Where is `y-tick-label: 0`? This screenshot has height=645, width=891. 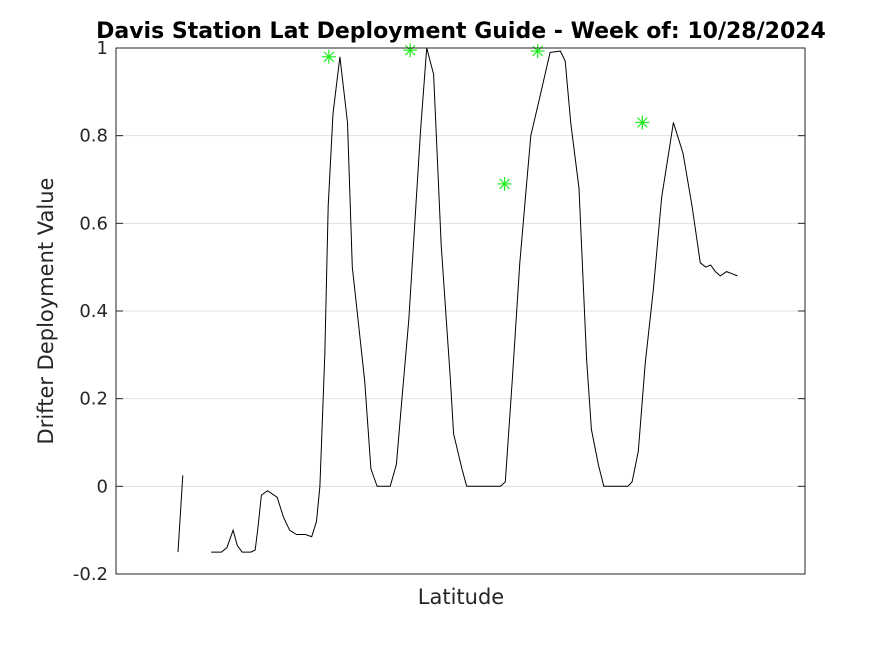 y-tick-label: 0 is located at coordinates (102, 486).